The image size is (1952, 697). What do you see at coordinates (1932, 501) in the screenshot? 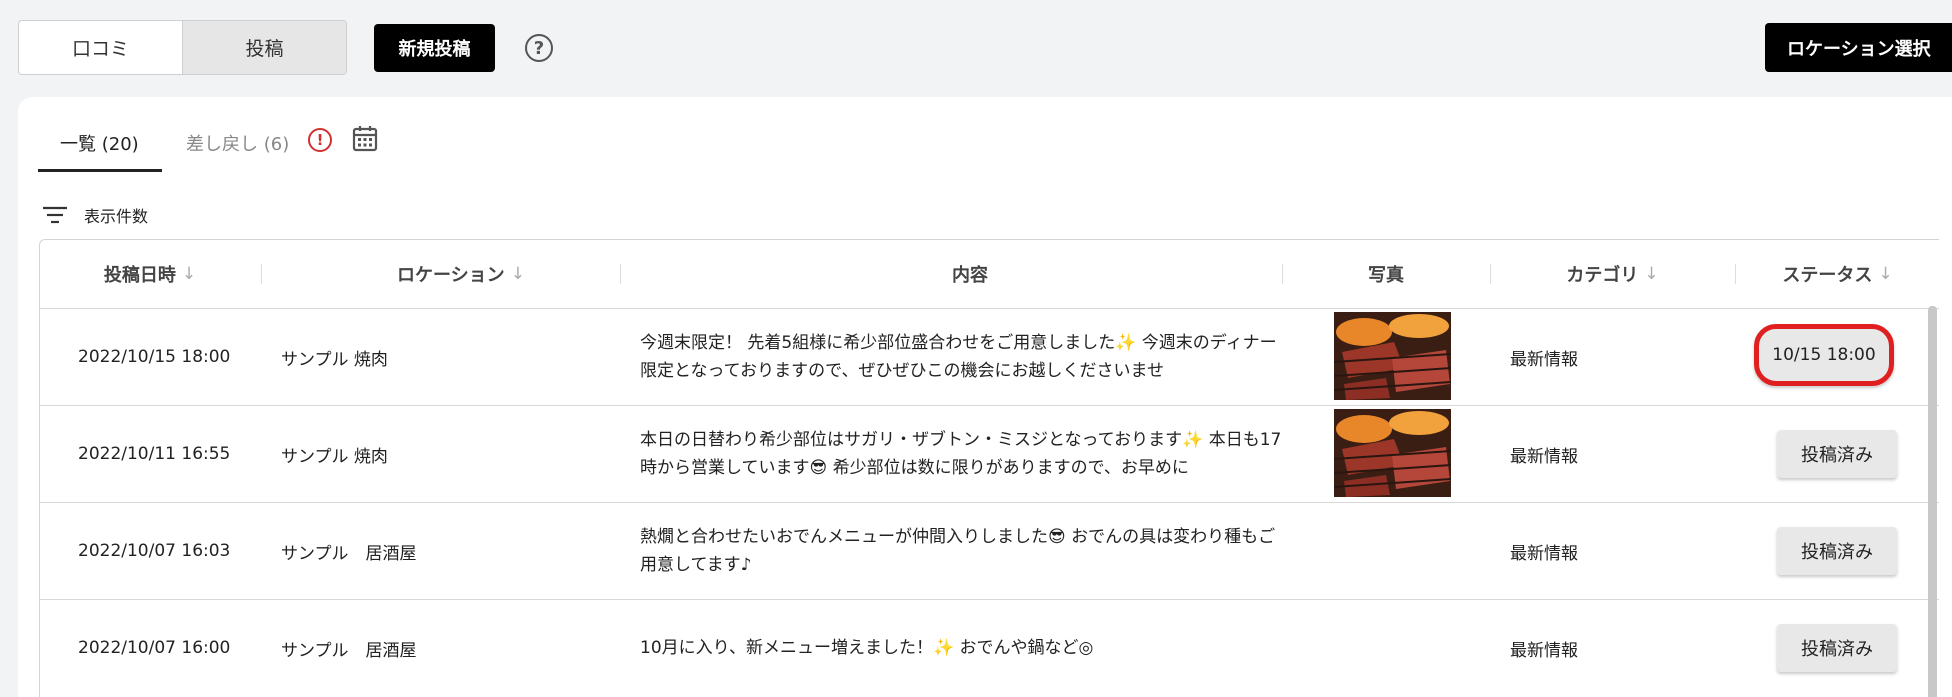
I see `table-scrollbar` at bounding box center [1932, 501].